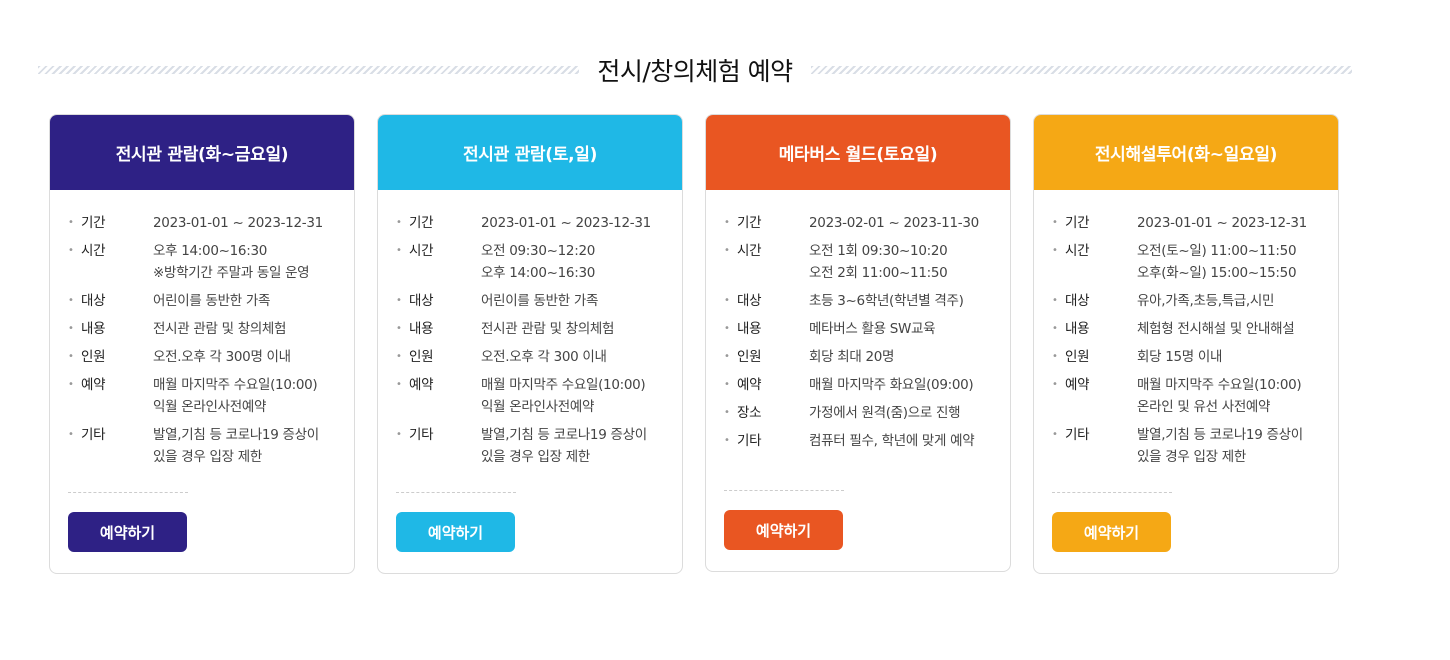  What do you see at coordinates (1228, 357) in the screenshot?
I see `info-value: 회당 15명 이내` at bounding box center [1228, 357].